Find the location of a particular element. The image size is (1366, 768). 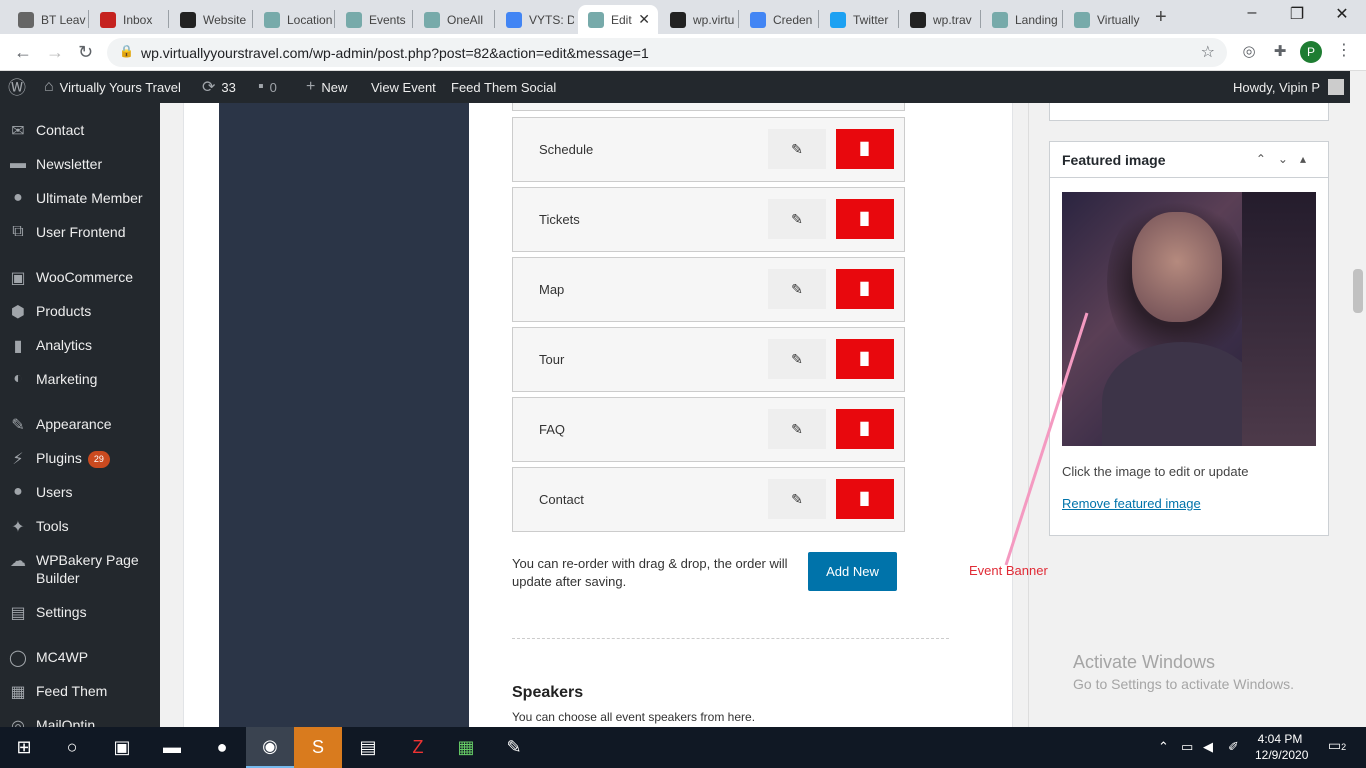

sidebar-item-contact: ✉ Contact is located at coordinates (80, 131).